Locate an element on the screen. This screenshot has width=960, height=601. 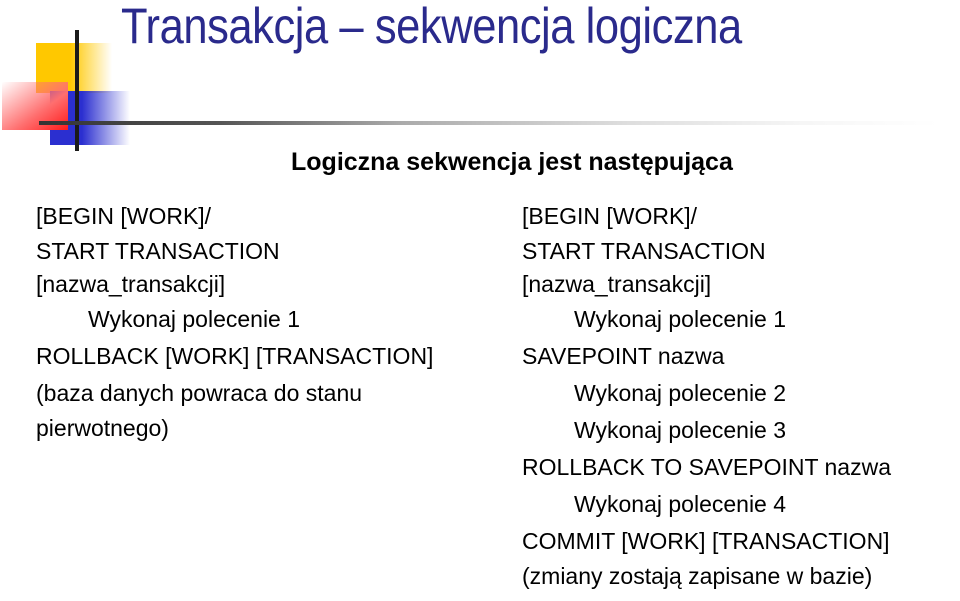
sequence-line: ROLLBACK TO SAVEPOINT nazwa is located at coordinates (706, 467).